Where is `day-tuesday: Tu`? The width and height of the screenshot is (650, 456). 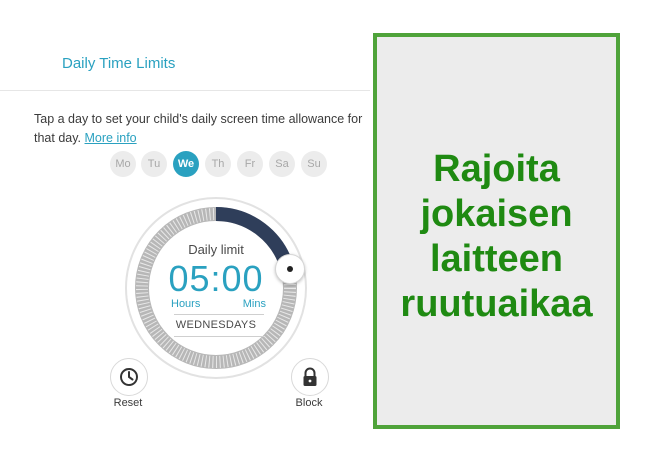 day-tuesday: Tu is located at coordinates (154, 164).